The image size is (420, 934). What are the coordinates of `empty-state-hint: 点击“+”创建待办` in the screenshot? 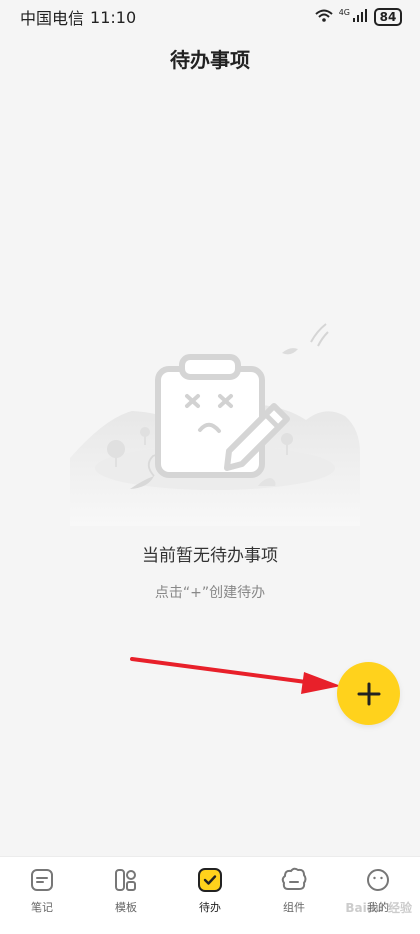 It's located at (210, 593).